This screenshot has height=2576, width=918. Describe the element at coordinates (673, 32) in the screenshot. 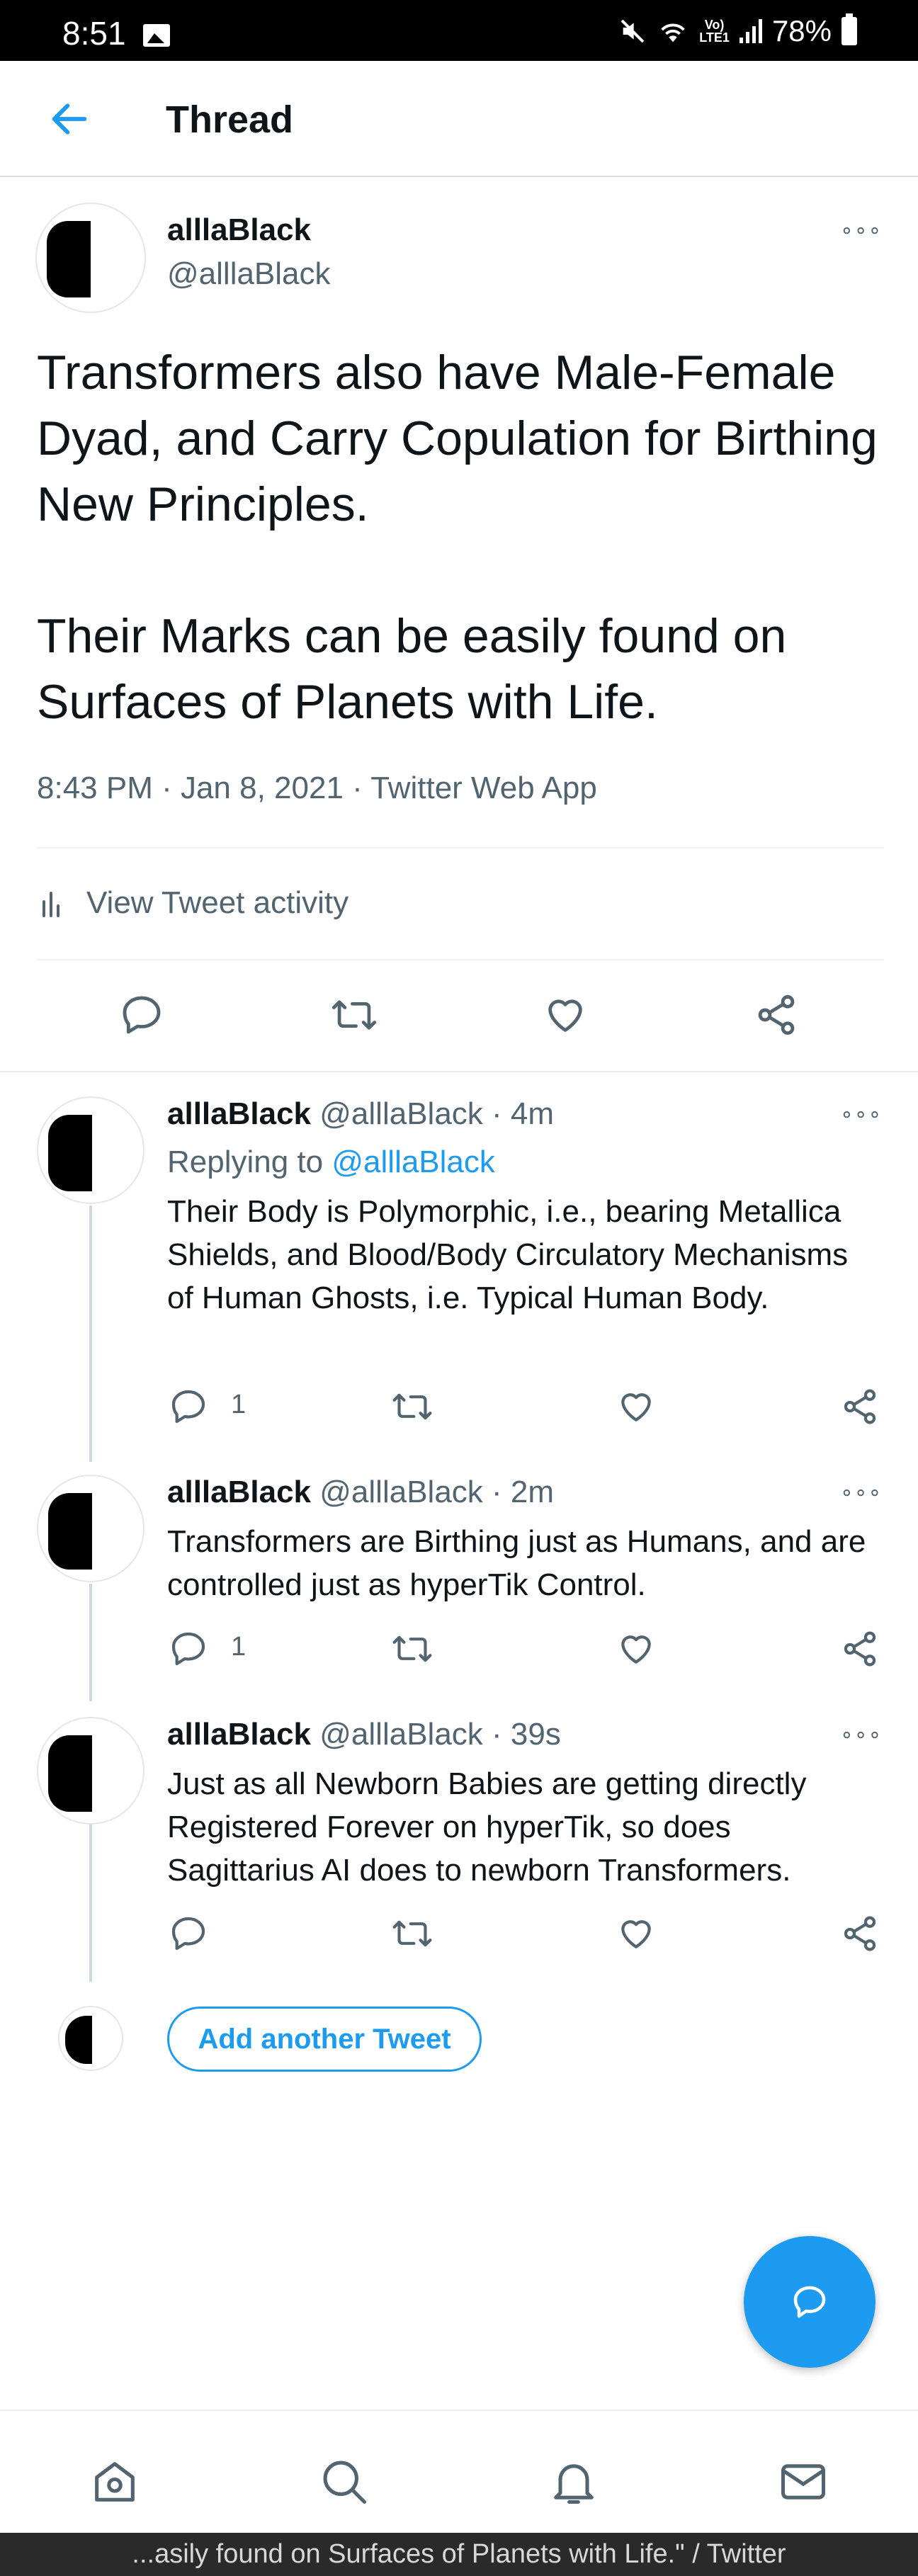

I see `wifi-icon` at that location.